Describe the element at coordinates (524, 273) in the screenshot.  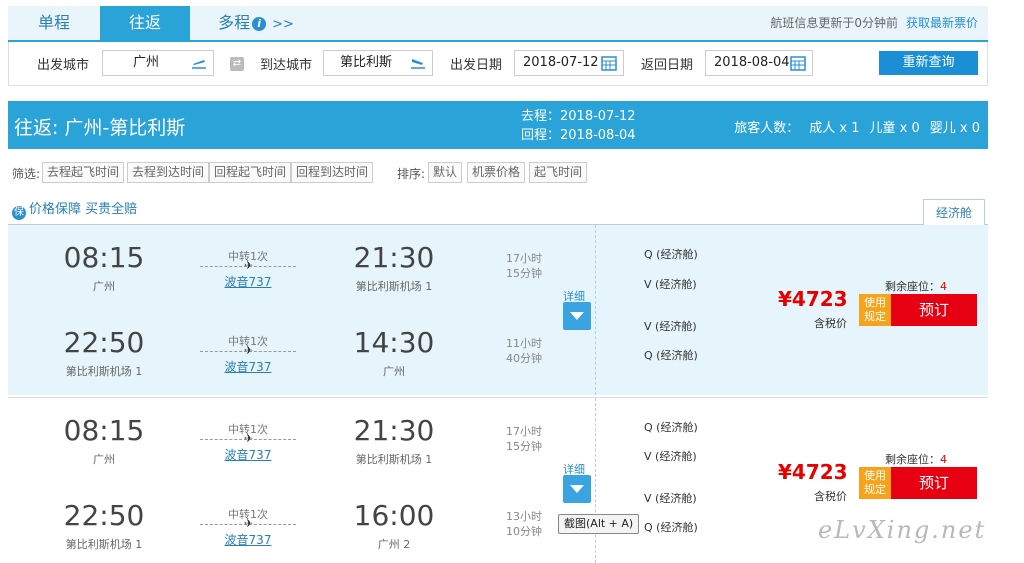
I see `duration-minutes: 15分钟` at that location.